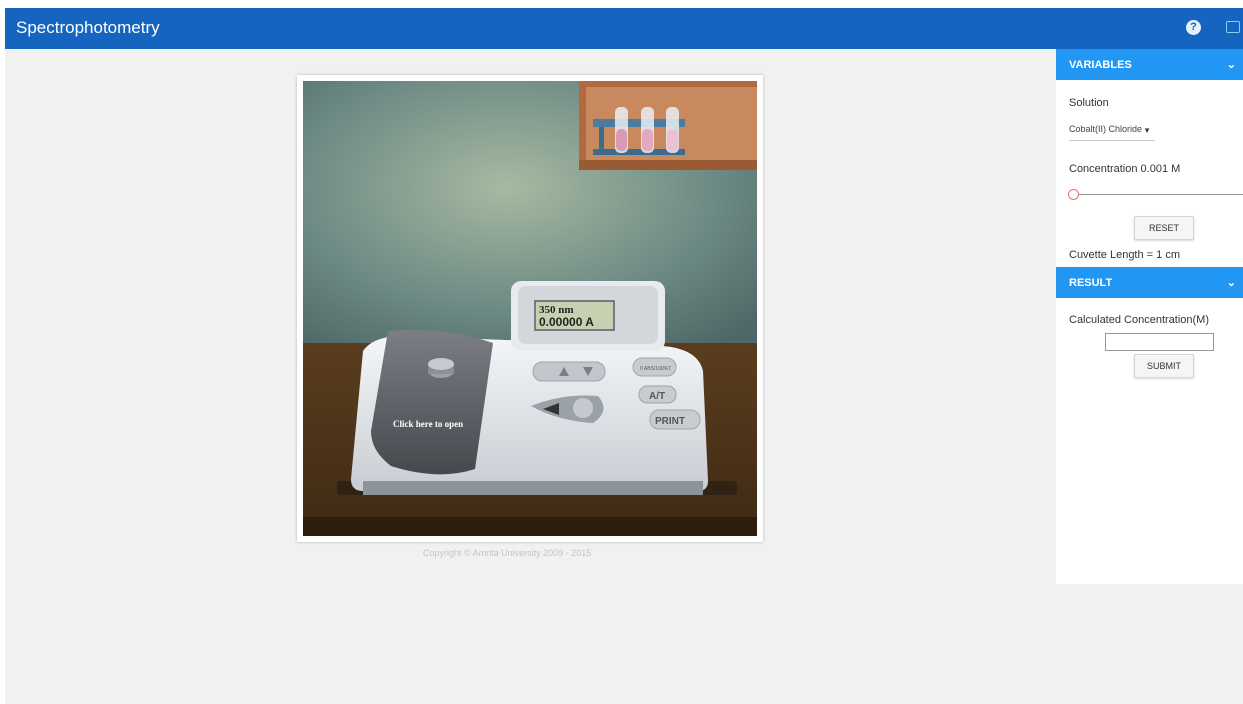  Describe the element at coordinates (88, 27) in the screenshot. I see `app-title: Spectrophotometry` at that location.